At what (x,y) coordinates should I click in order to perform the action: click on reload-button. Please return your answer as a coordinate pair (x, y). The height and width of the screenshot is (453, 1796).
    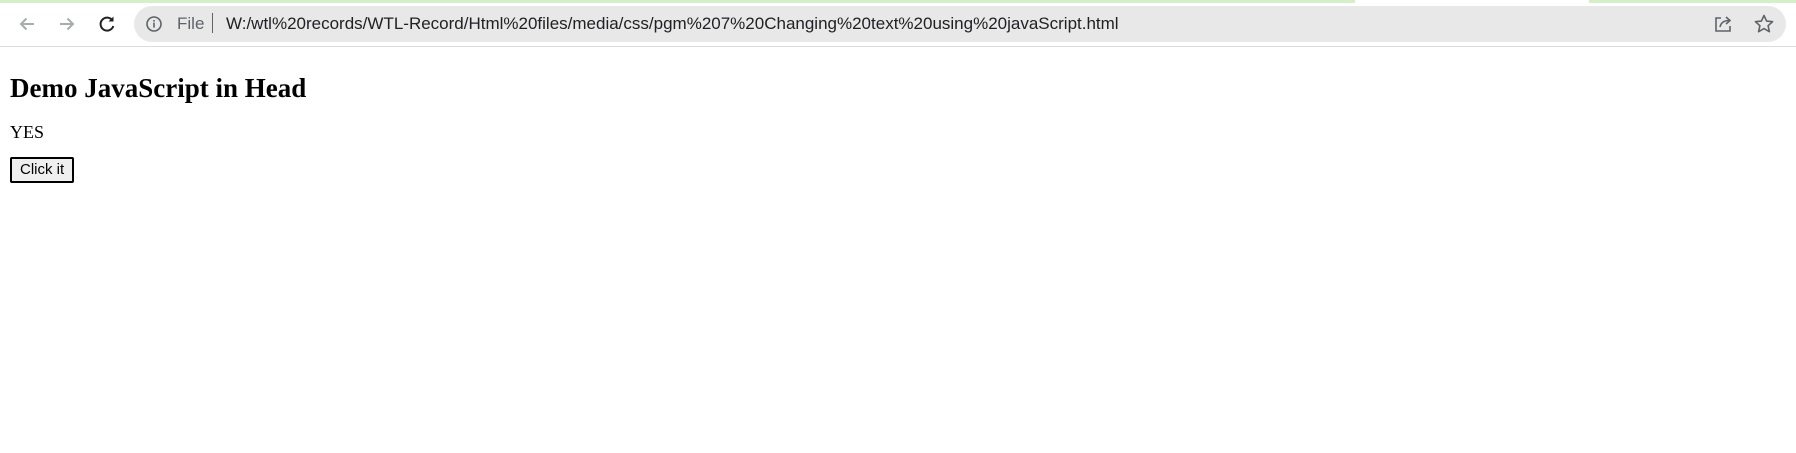
    Looking at the image, I should click on (107, 24).